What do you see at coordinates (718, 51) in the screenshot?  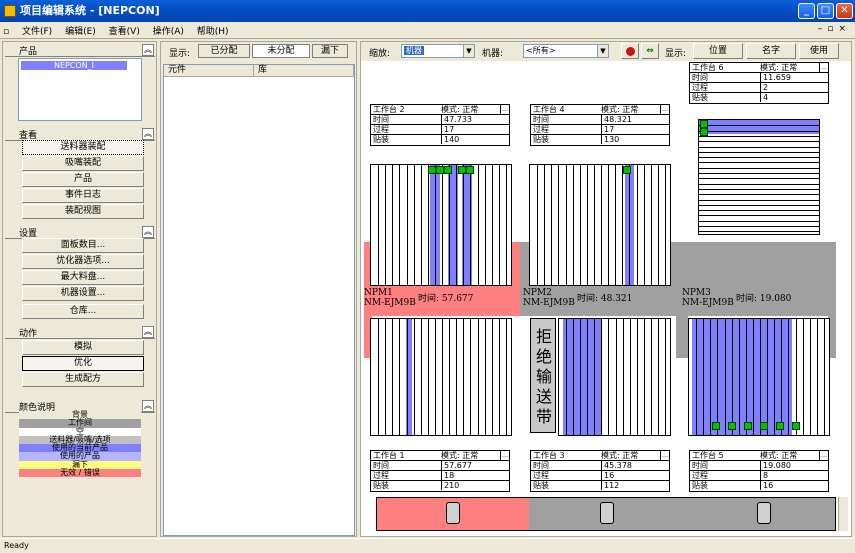 I see `show-position-button: 位置` at bounding box center [718, 51].